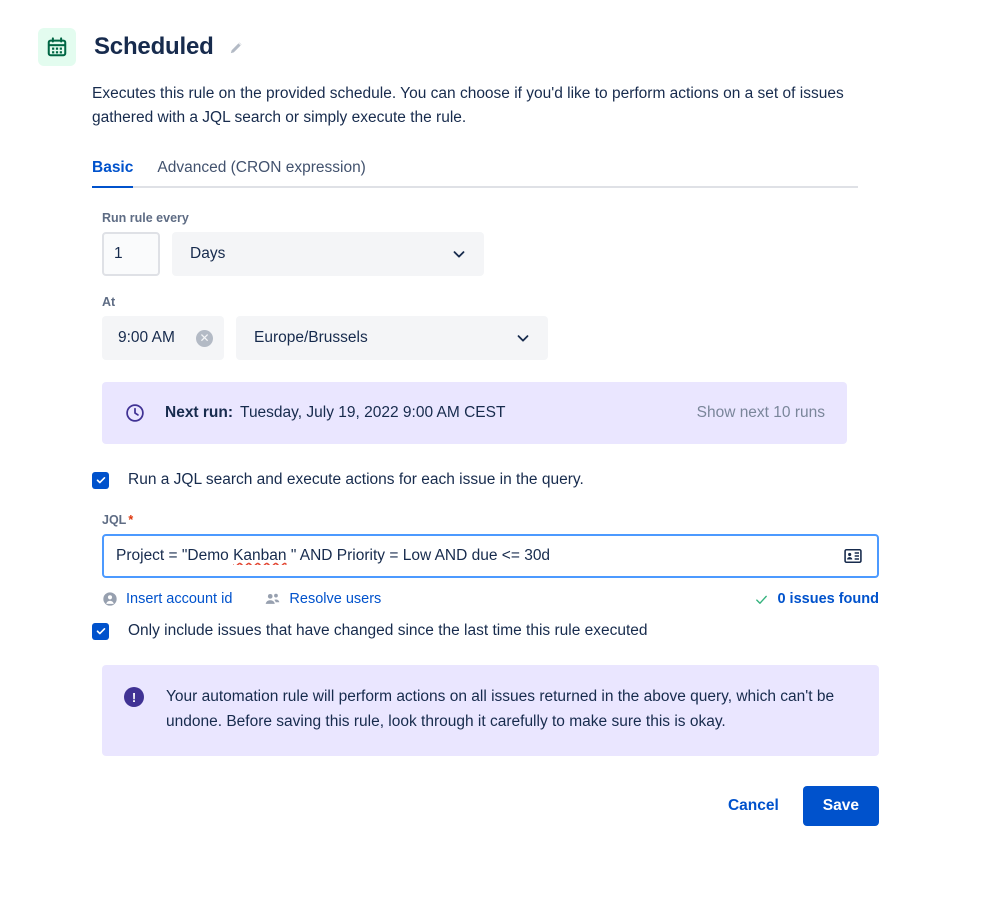  I want to click on interval-input, so click(131, 254).